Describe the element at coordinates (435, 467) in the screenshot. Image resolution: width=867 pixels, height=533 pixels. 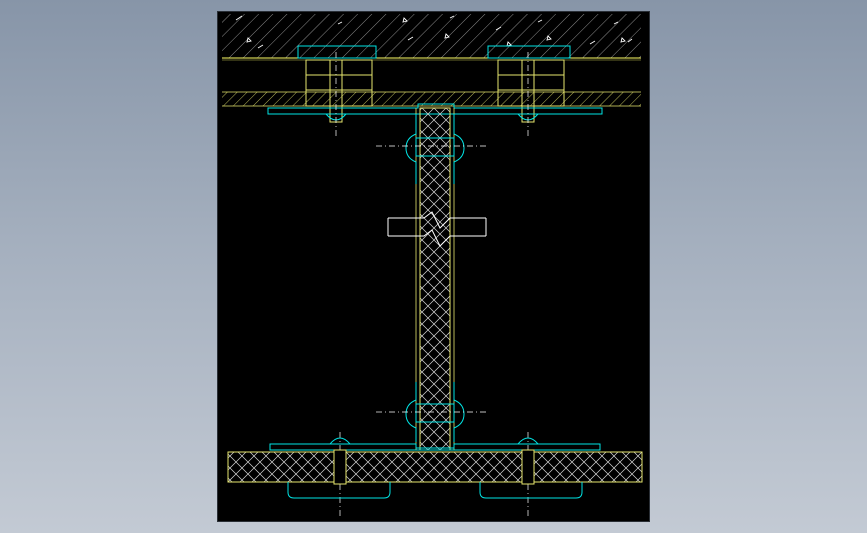
I see `bottom-base-layer` at that location.